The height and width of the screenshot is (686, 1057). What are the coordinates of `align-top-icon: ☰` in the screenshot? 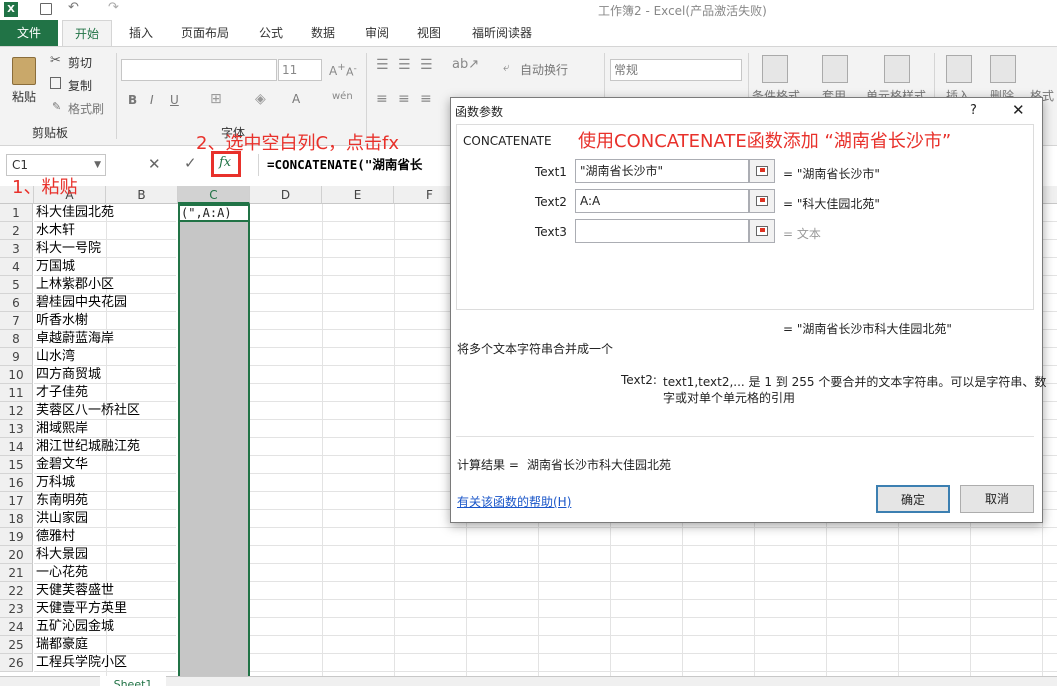 It's located at (382, 65).